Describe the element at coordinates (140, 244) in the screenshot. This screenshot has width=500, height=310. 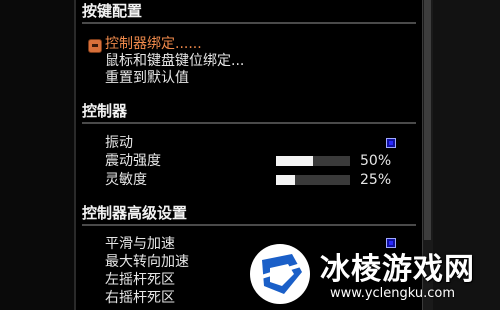
I see `setting-label-smoothing: 平滑与加速` at that location.